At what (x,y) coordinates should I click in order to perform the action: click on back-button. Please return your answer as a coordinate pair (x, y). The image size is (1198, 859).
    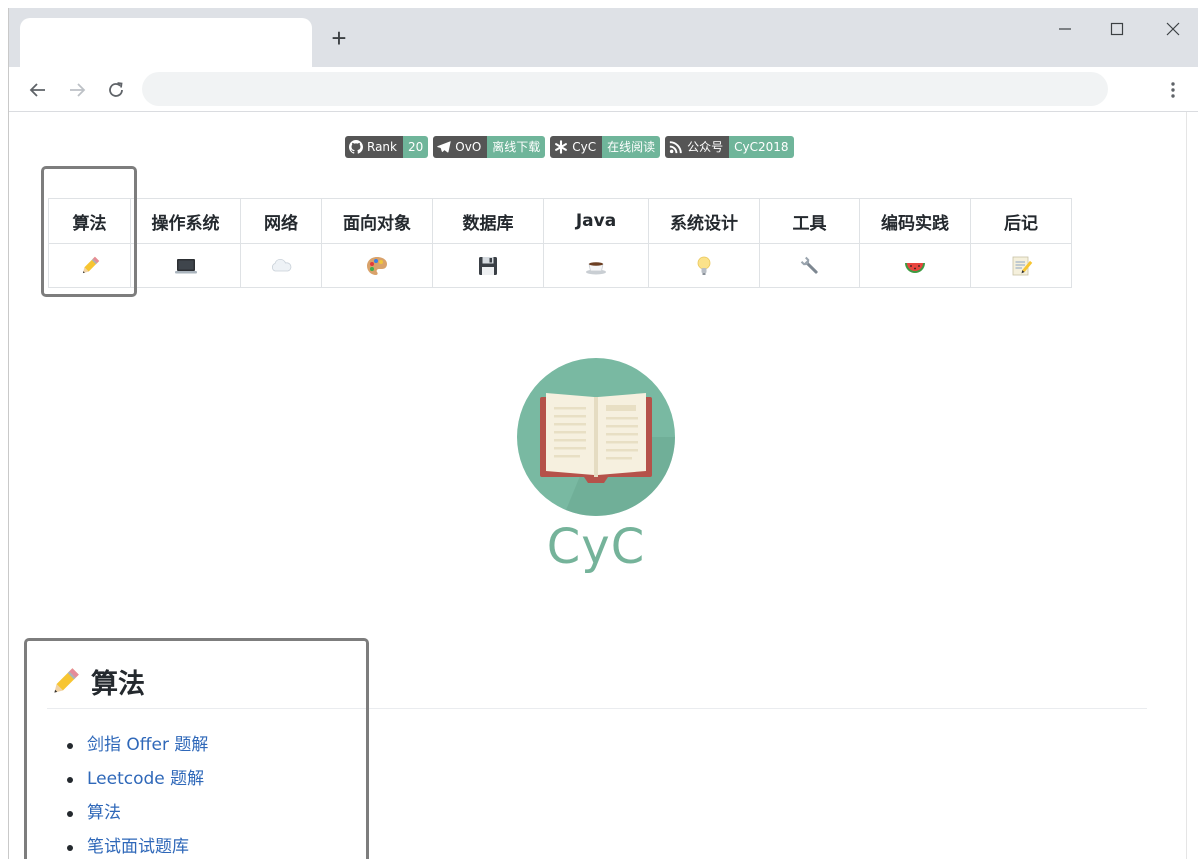
    Looking at the image, I should click on (38, 90).